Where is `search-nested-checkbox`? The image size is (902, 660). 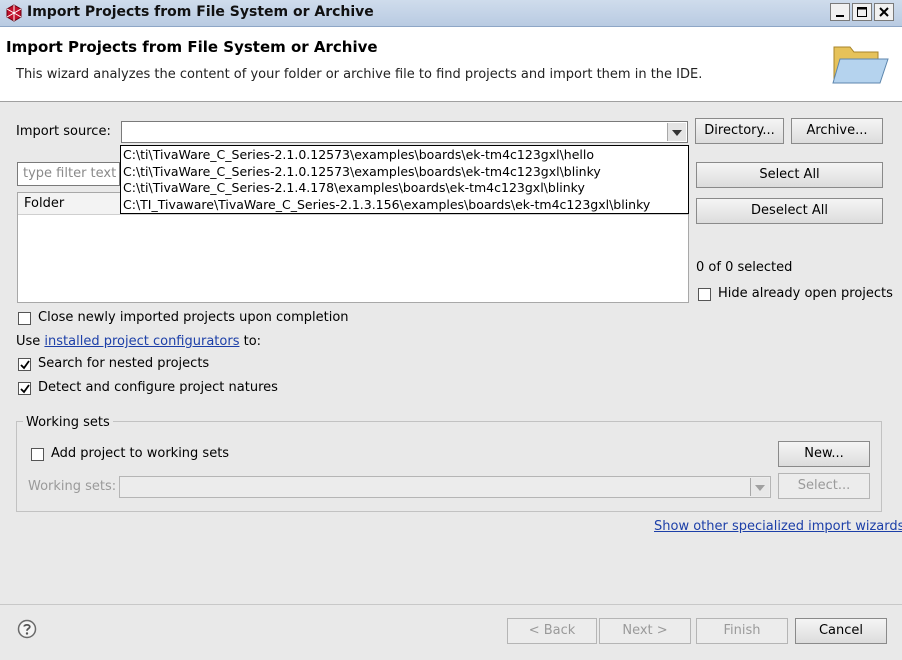
search-nested-checkbox is located at coordinates (24, 364).